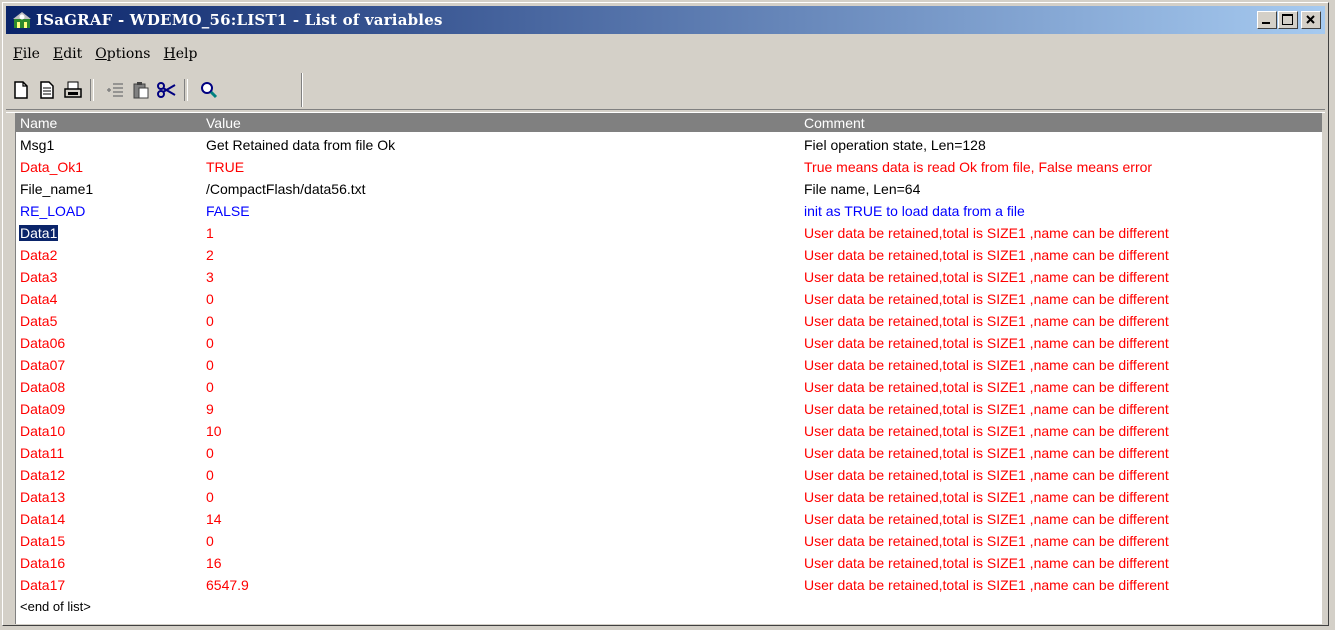  I want to click on maximize-button, so click(1288, 20).